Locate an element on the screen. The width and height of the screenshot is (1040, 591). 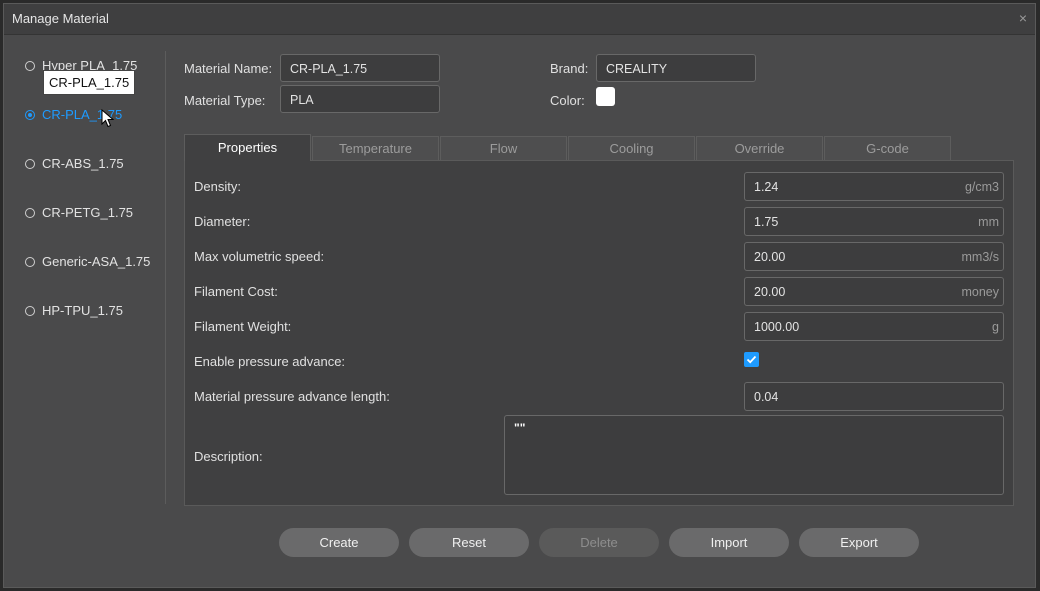
diameter-label: Diameter: is located at coordinates (222, 221).